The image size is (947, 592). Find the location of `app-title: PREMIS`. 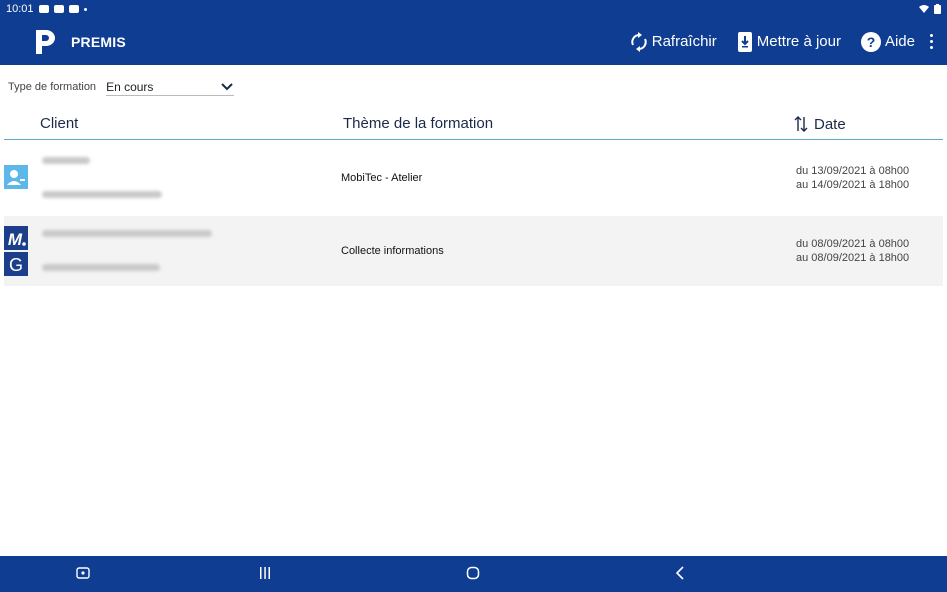

app-title: PREMIS is located at coordinates (98, 41).